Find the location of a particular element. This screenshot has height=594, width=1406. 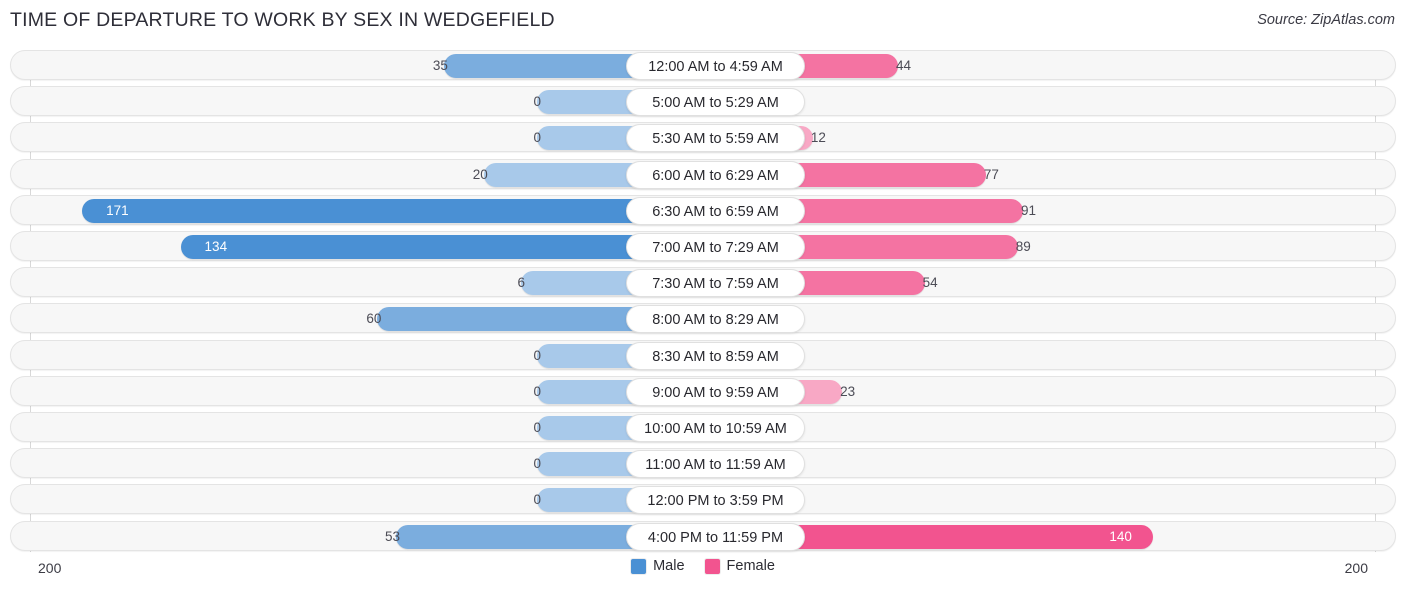

chart-row: 0 23 9:00 AM to 9:59 AM is located at coordinates (703, 390).